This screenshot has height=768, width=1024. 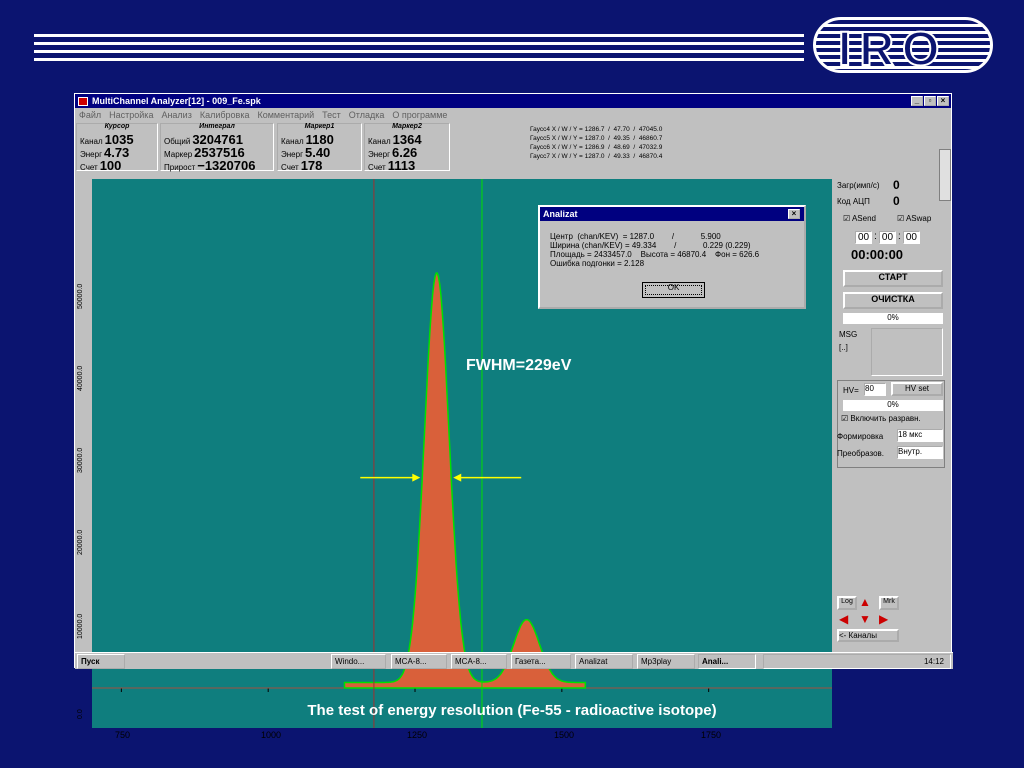 I want to click on progress-bar: 0%, so click(x=893, y=318).